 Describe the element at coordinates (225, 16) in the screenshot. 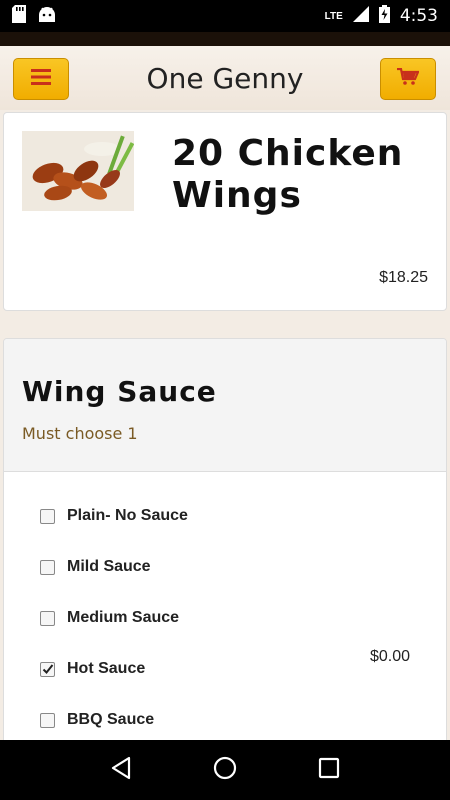

I see `status-bar: LTE 4:53` at that location.